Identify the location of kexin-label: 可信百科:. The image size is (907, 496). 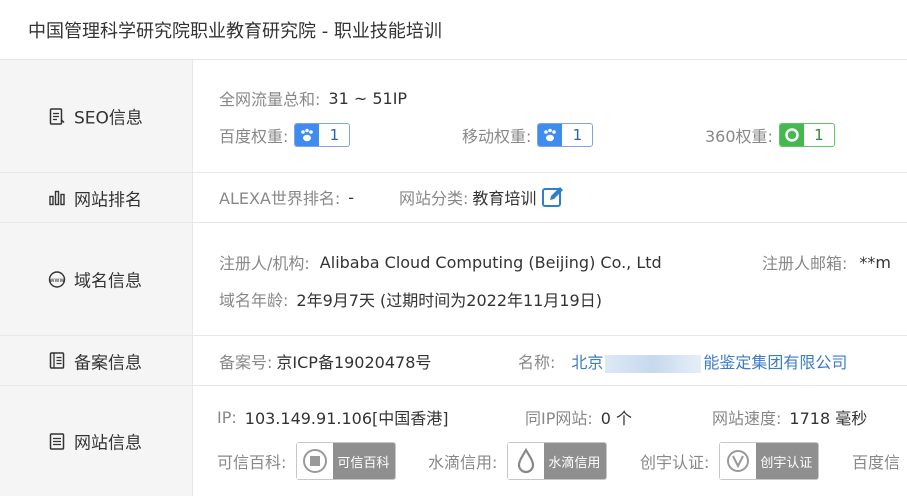
(252, 462).